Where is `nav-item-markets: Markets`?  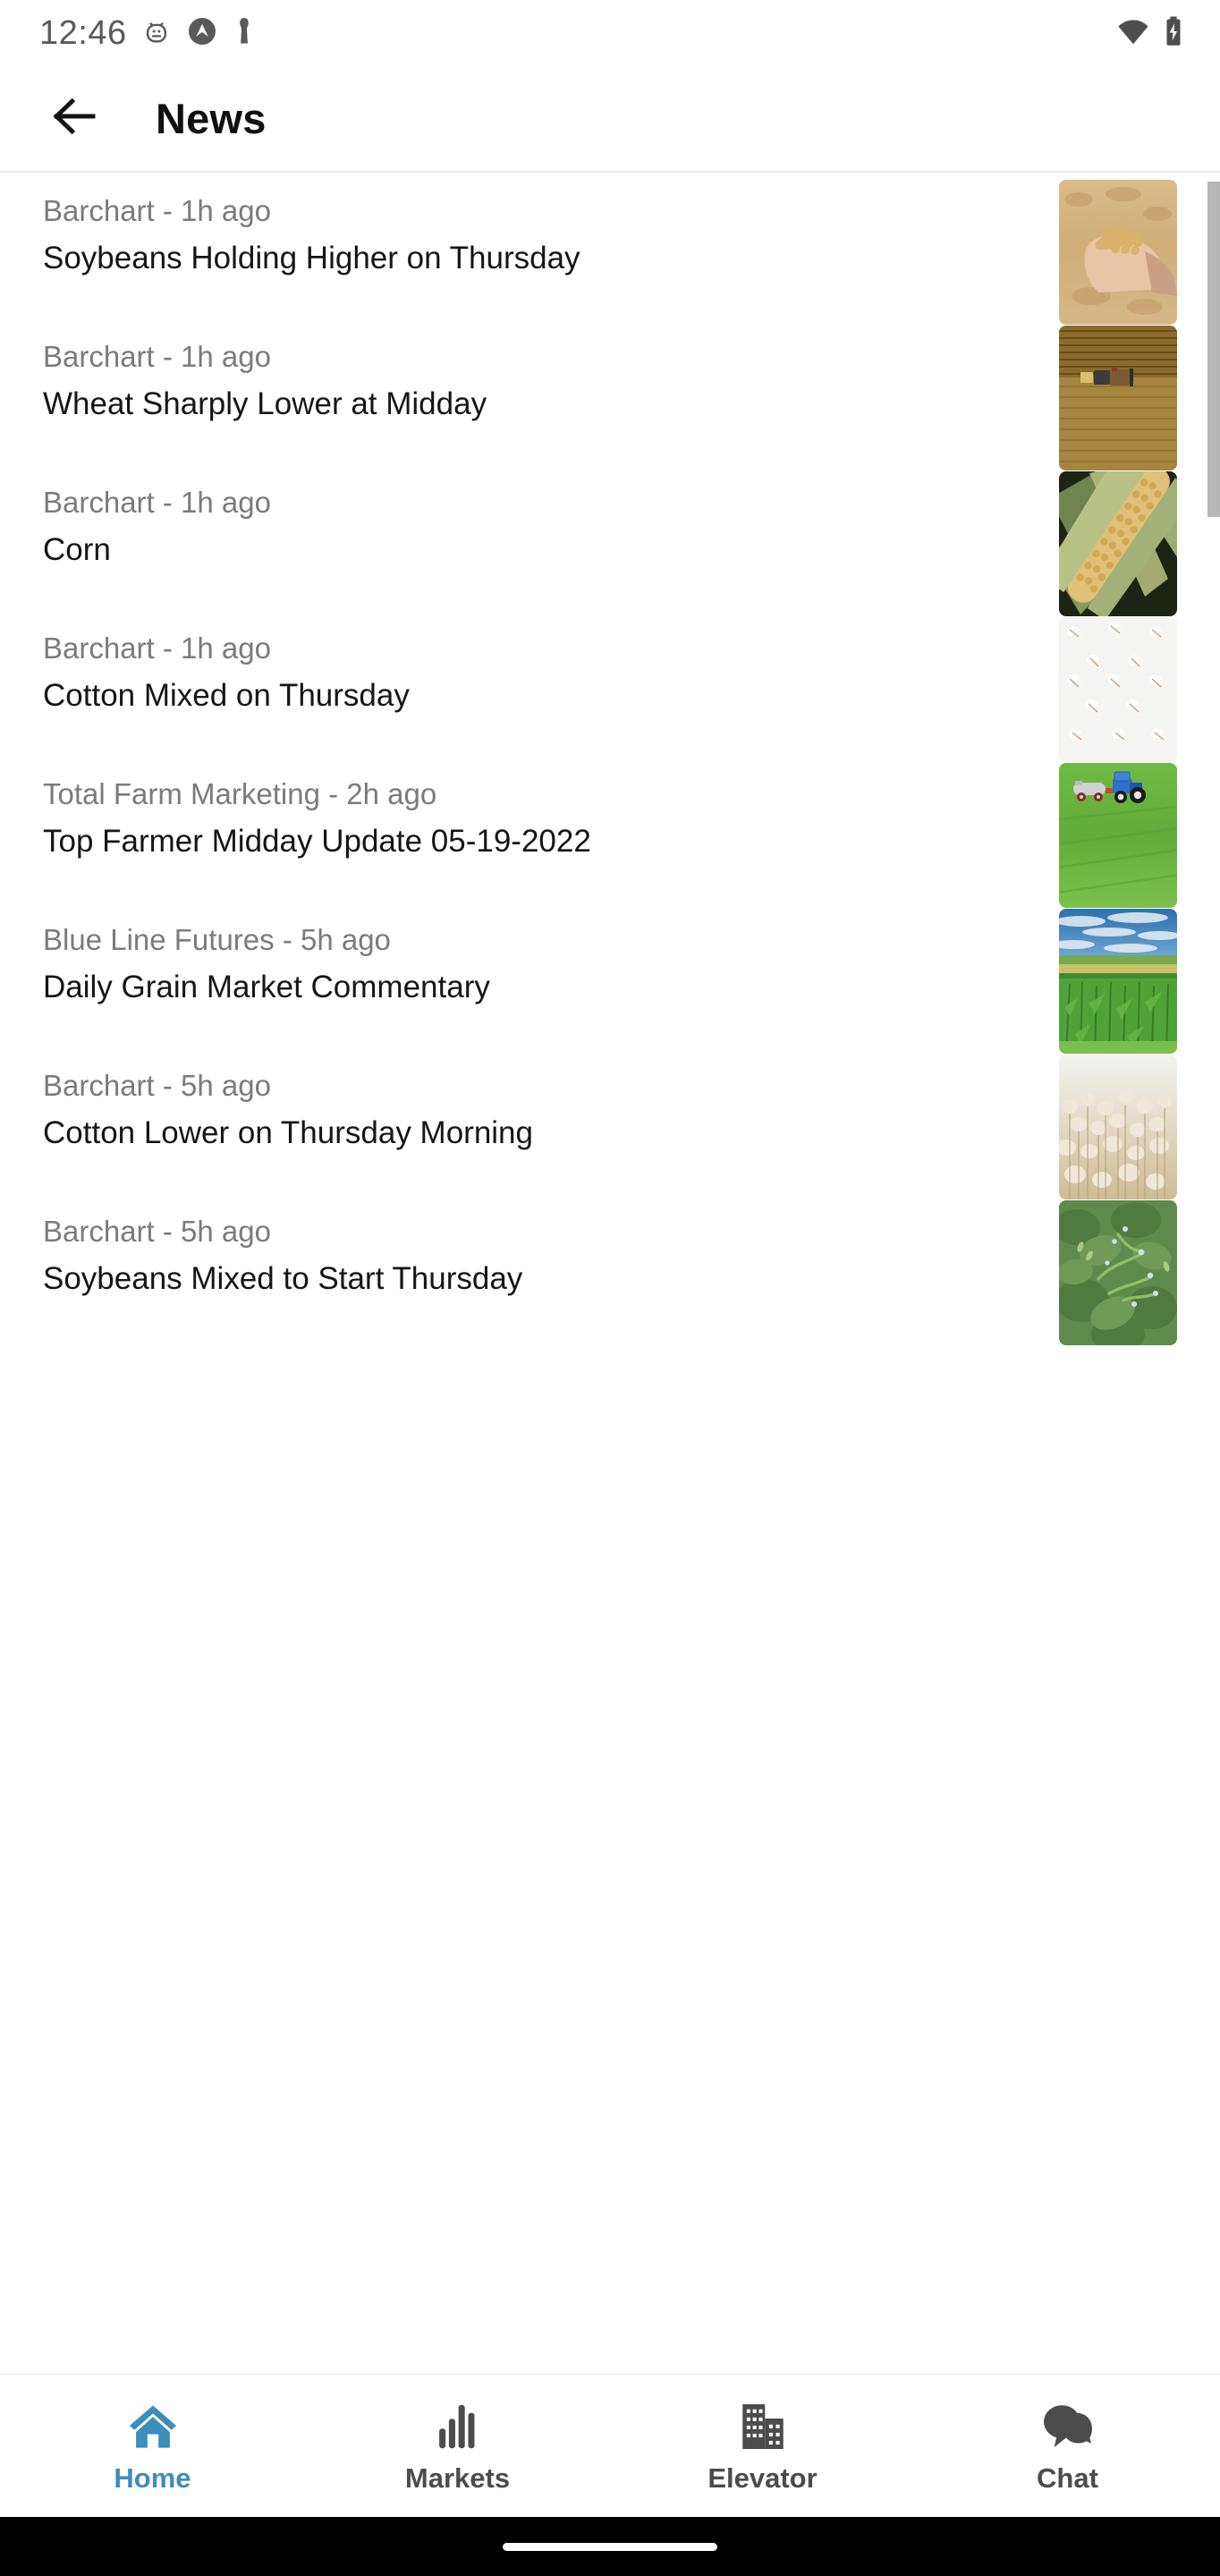
nav-item-markets: Markets is located at coordinates (458, 2446).